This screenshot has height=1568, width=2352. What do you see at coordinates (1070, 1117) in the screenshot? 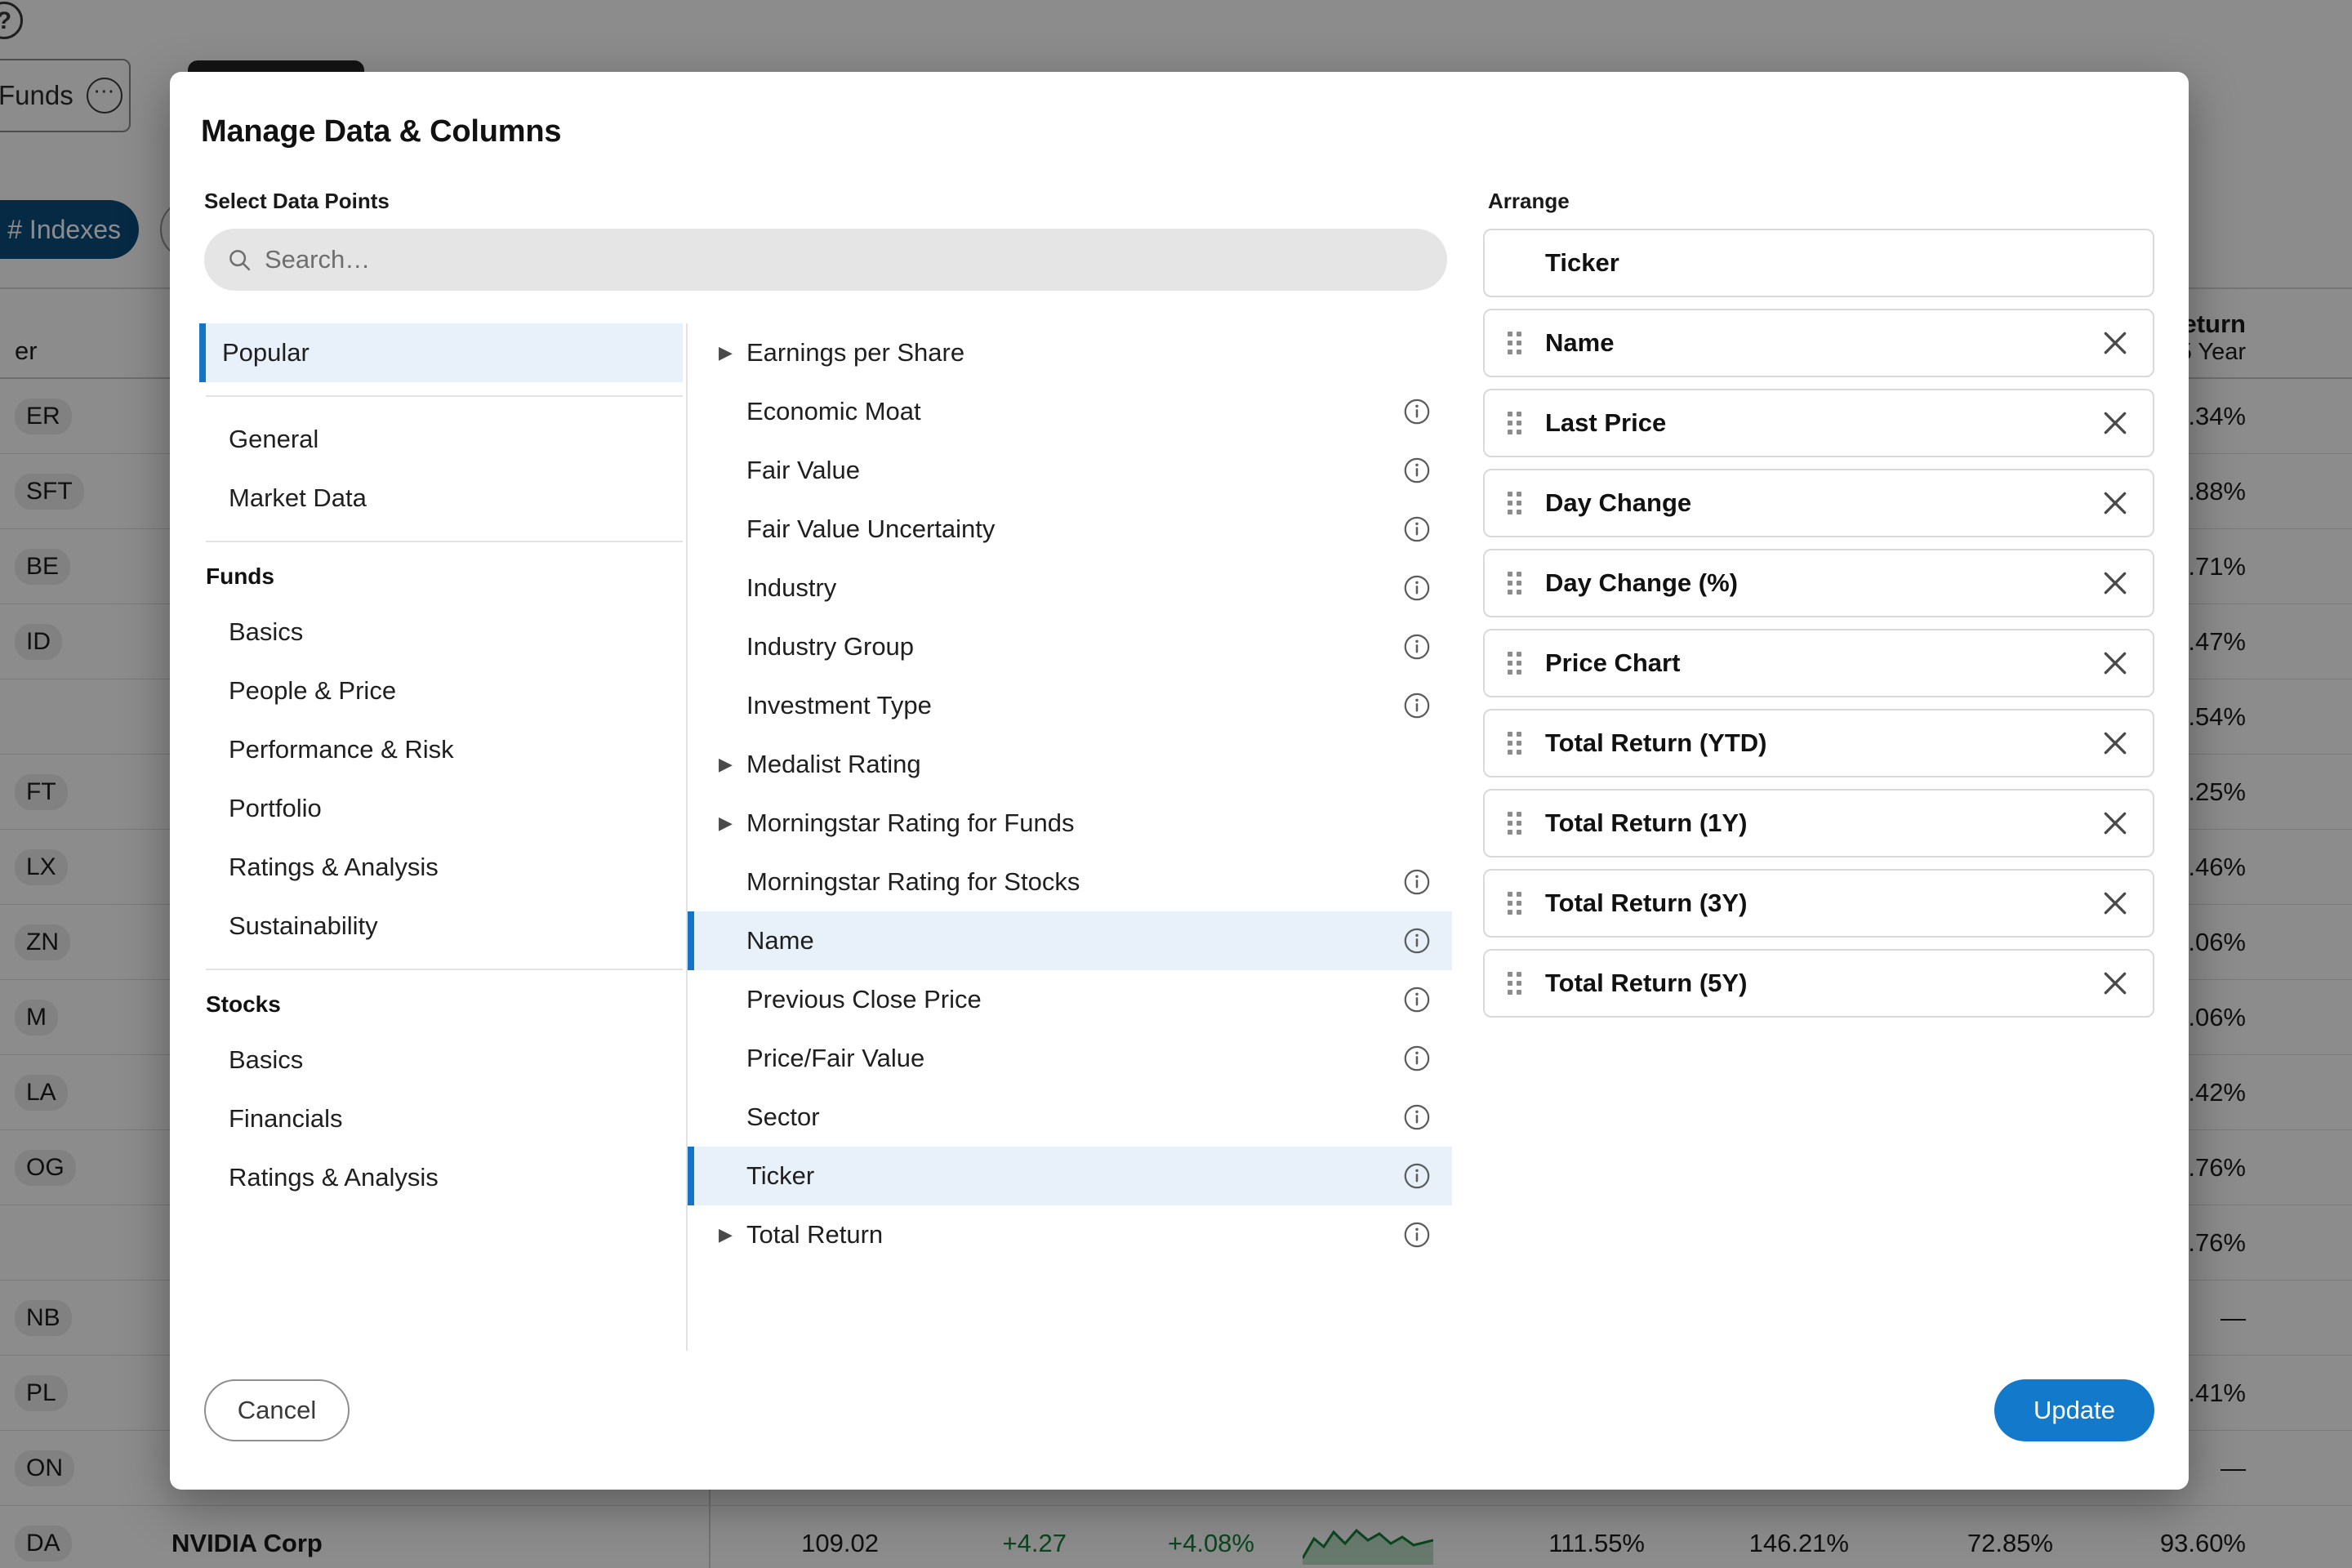
I see `data-point-sector: Sector` at bounding box center [1070, 1117].